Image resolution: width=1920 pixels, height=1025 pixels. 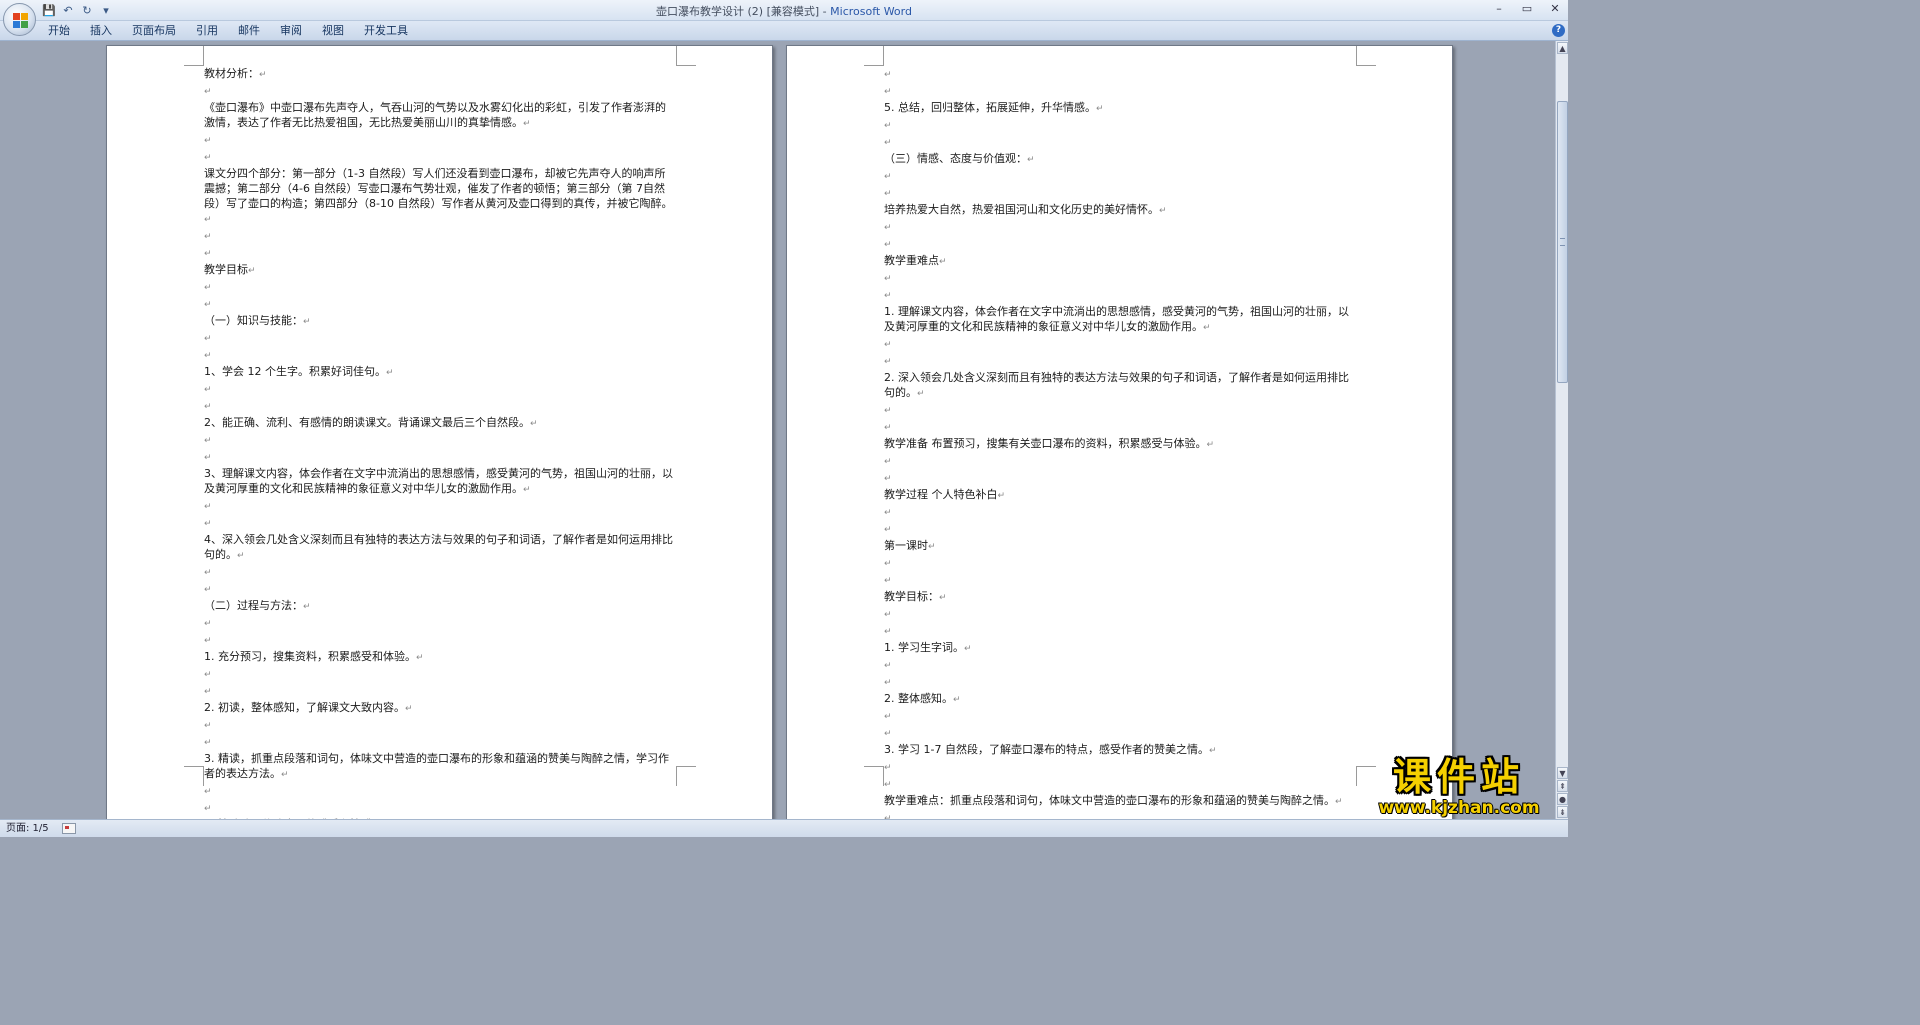 What do you see at coordinates (1120, 108) in the screenshot?
I see `paragraph: 5. 总结，回归整体，拓展延伸，升华情感。↵` at bounding box center [1120, 108].